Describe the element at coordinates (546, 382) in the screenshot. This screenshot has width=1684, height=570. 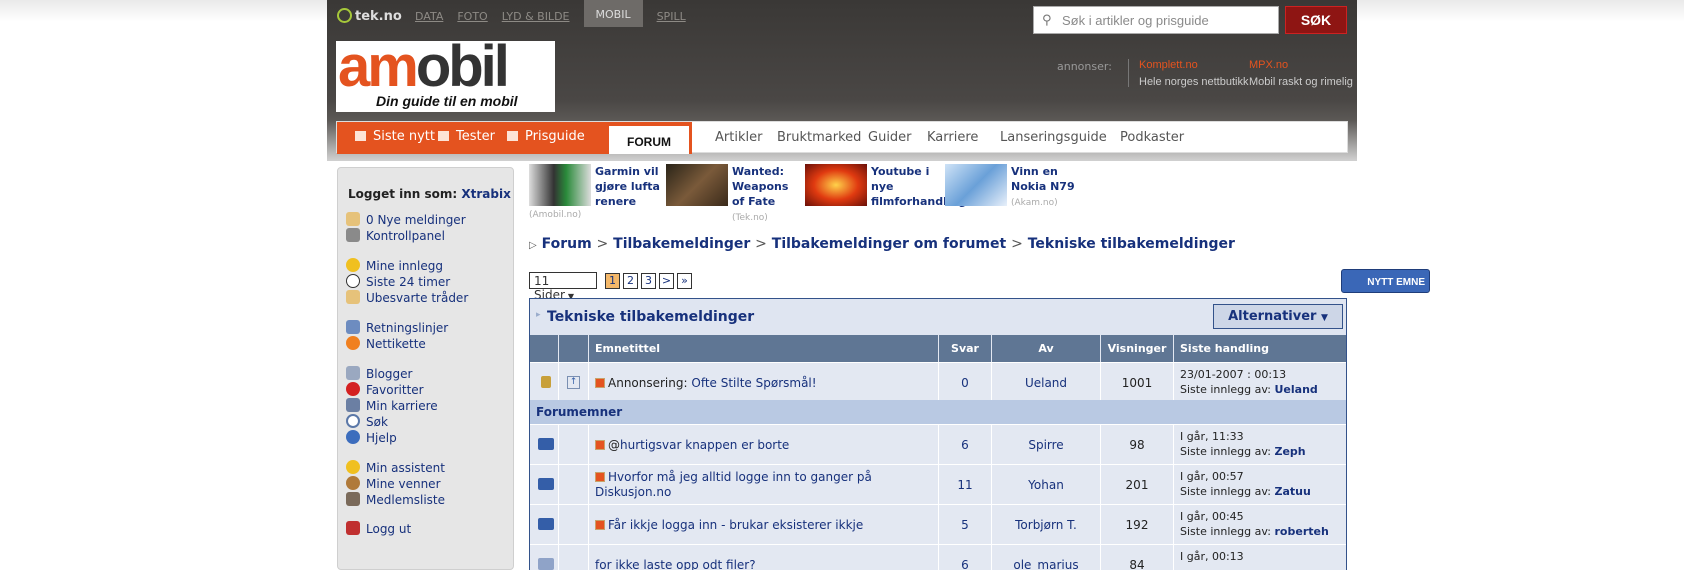
I see `lock-icon` at that location.